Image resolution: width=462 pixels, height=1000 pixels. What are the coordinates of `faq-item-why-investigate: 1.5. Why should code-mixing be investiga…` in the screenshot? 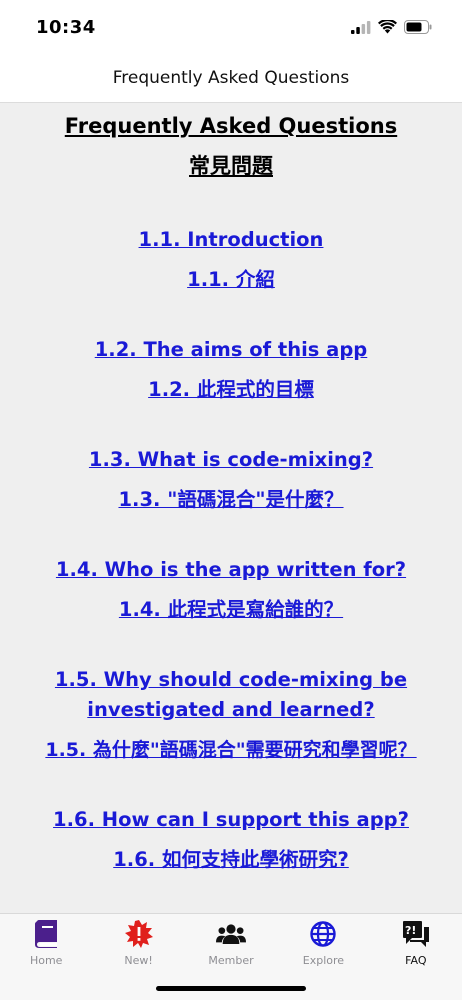 It's located at (231, 715).